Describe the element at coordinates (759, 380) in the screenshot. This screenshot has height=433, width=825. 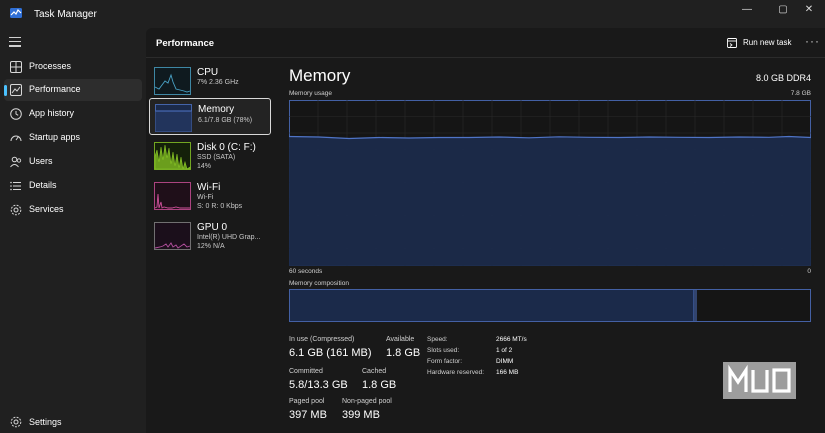
I see `muo-watermark-logo` at that location.